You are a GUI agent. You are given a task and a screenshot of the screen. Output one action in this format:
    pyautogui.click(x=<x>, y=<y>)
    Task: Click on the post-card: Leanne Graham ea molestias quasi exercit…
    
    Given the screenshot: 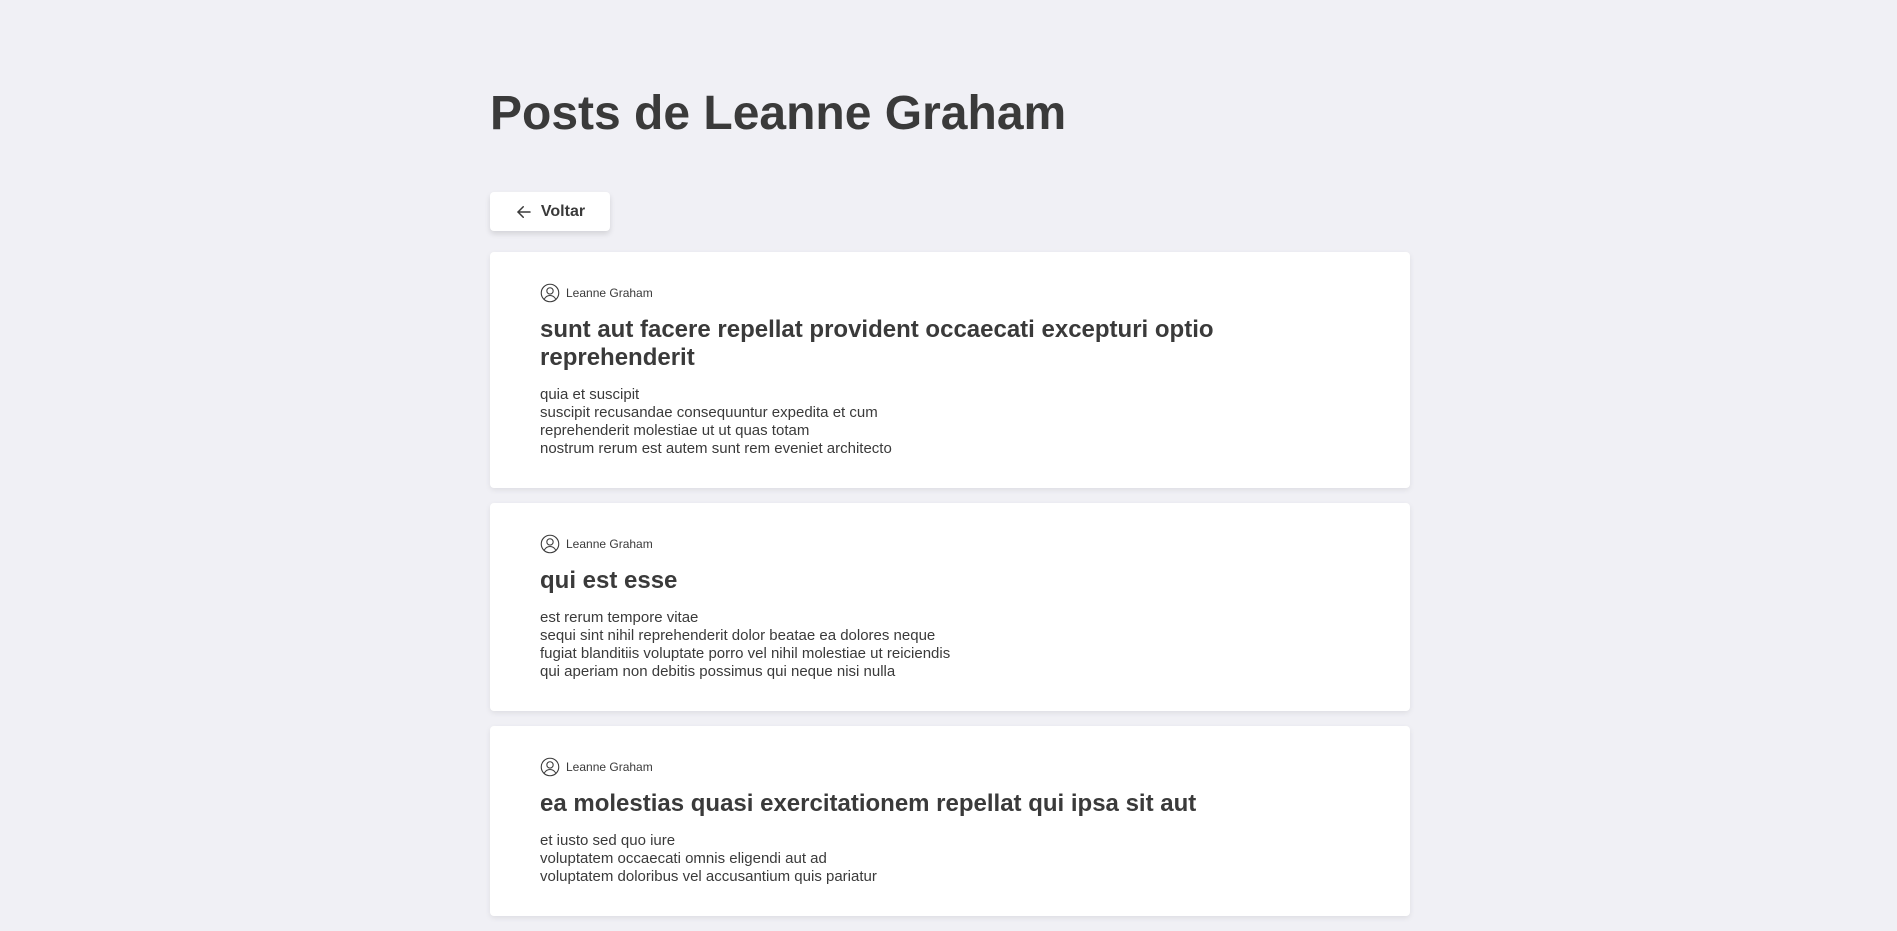 What is the action you would take?
    pyautogui.click(x=950, y=821)
    